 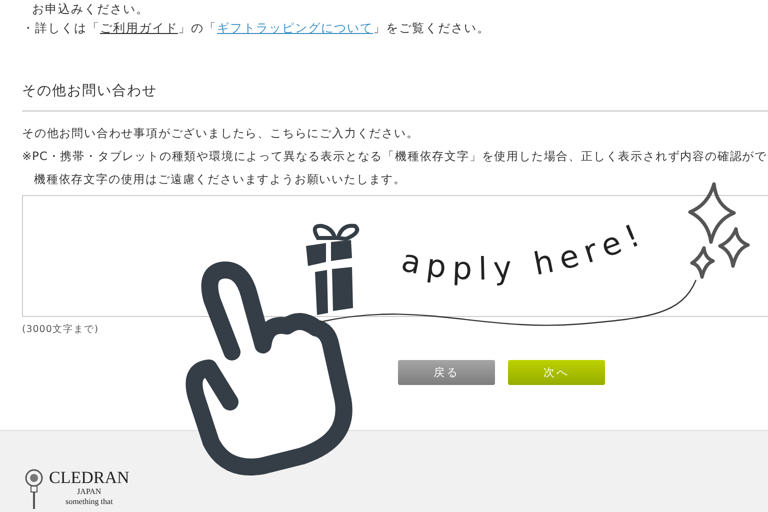 I want to click on note-text: ※PC・携帯・タブレットの種類や環境によって異なる表示となる「機種依存文字」を使用した場合、正しく表示されず内容の確認がで, so click(x=395, y=156).